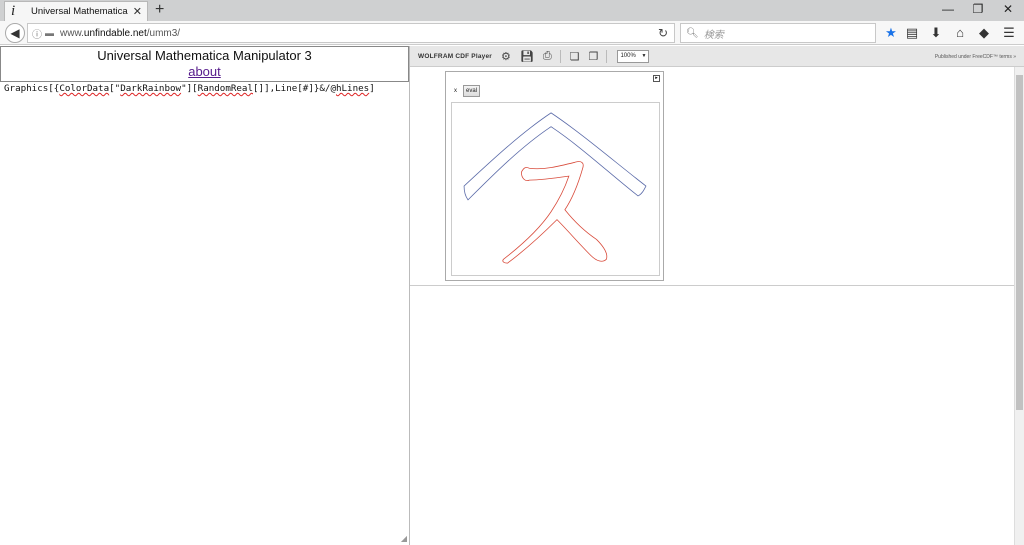  What do you see at coordinates (527, 56) in the screenshot?
I see `save-icon: 💾︎` at bounding box center [527, 56].